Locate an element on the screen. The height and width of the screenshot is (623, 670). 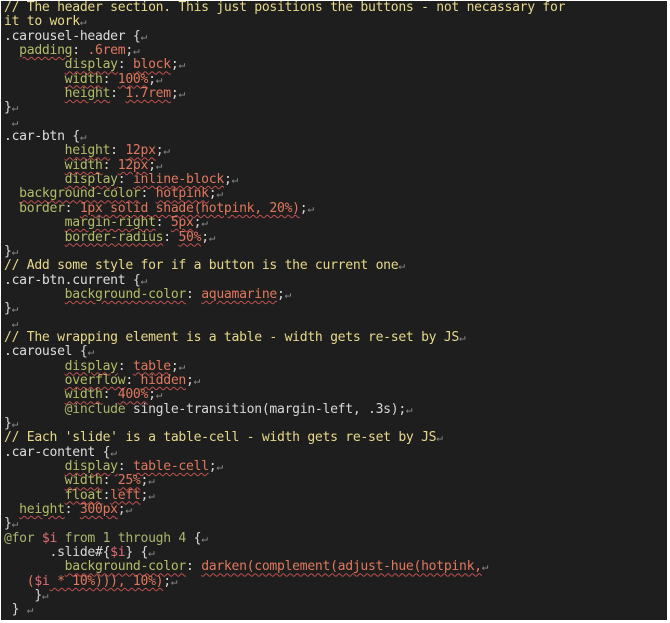
code-value: 300px is located at coordinates (98, 510).